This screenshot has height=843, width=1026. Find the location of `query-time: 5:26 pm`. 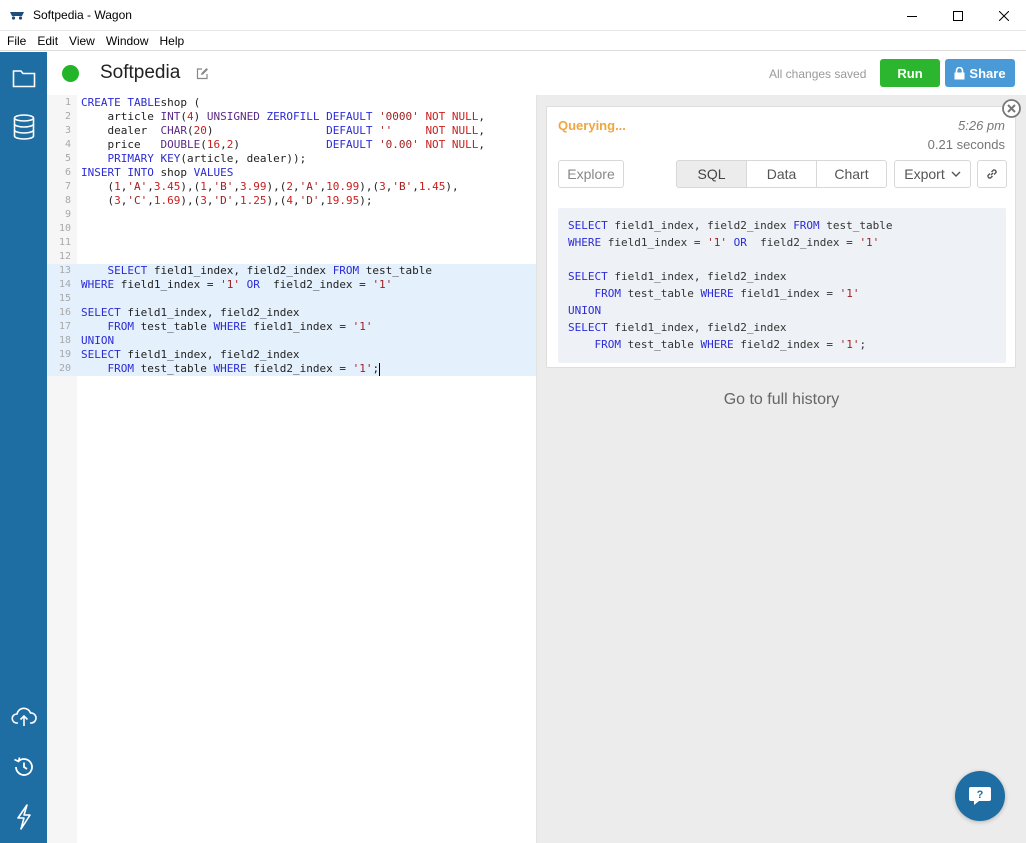

query-time: 5:26 pm is located at coordinates (981, 125).